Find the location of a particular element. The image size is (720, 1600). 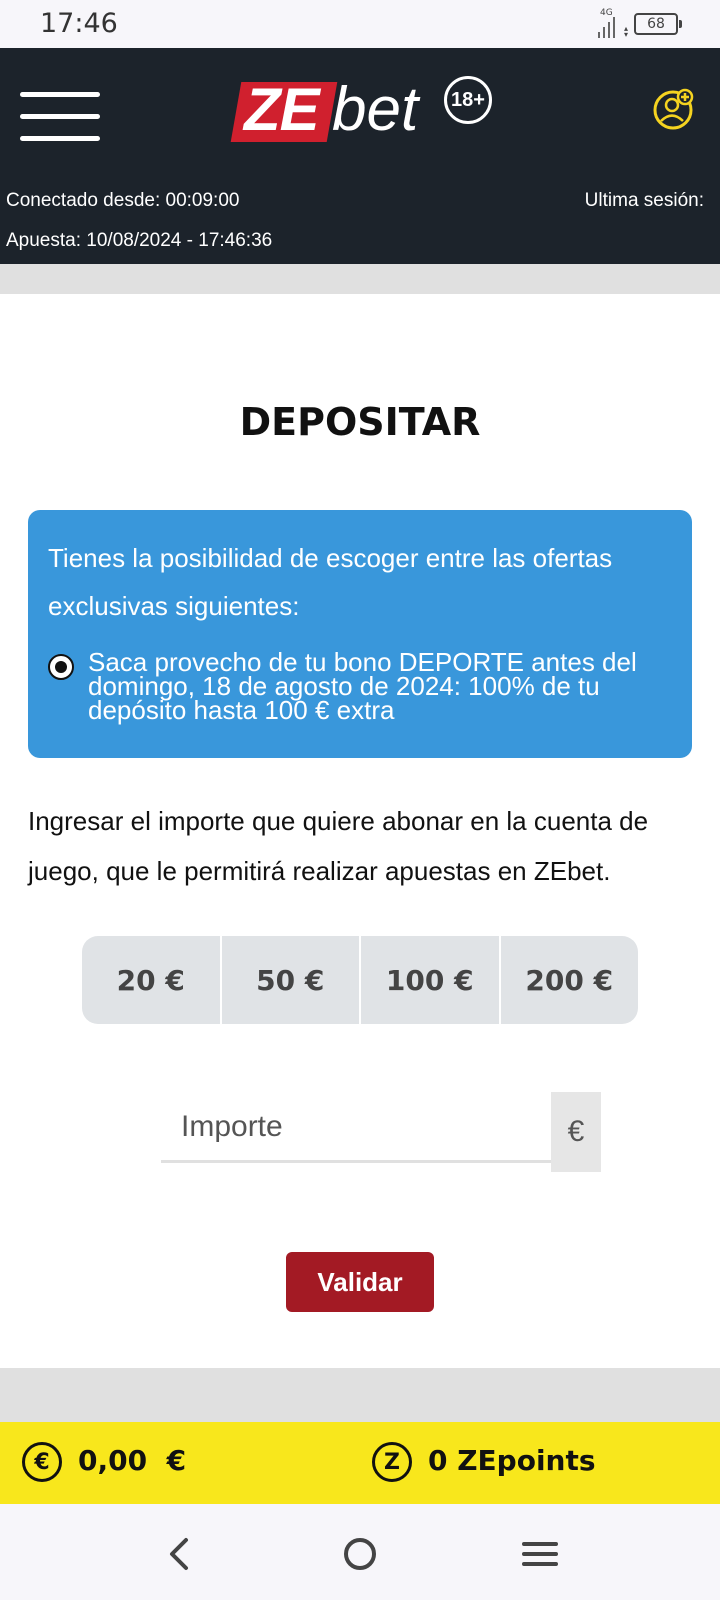

footer-divider-band is located at coordinates (360, 1395).